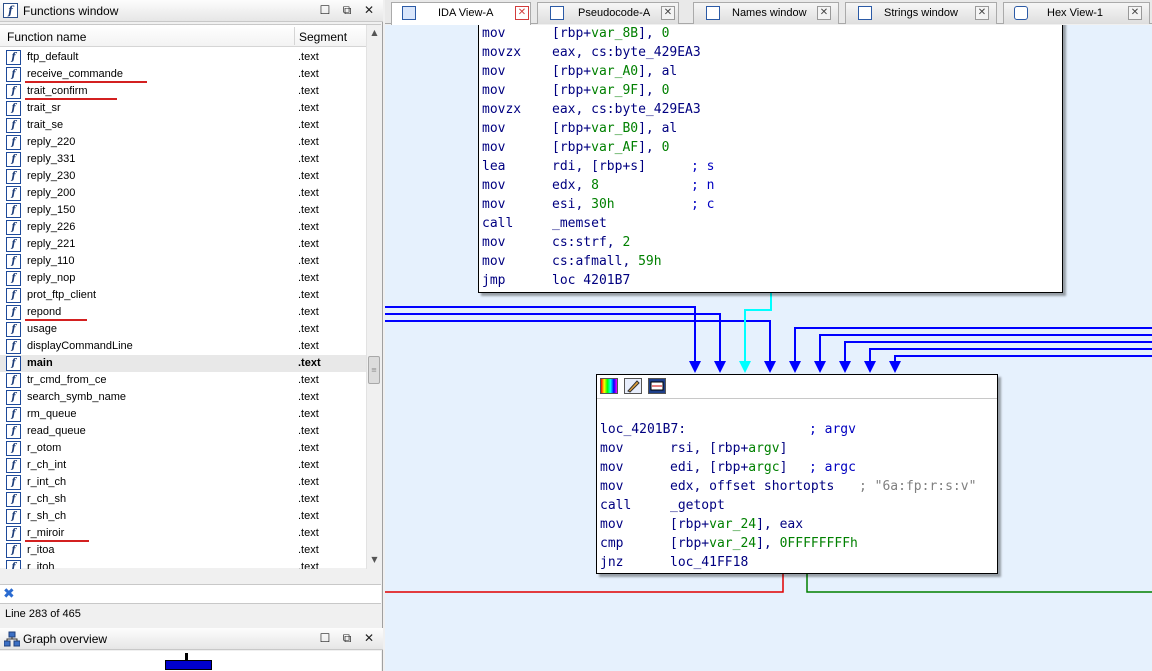 Image resolution: width=1152 pixels, height=671 pixels. What do you see at coordinates (183, 261) in the screenshot?
I see `function-row: f reply_110 .text` at bounding box center [183, 261].